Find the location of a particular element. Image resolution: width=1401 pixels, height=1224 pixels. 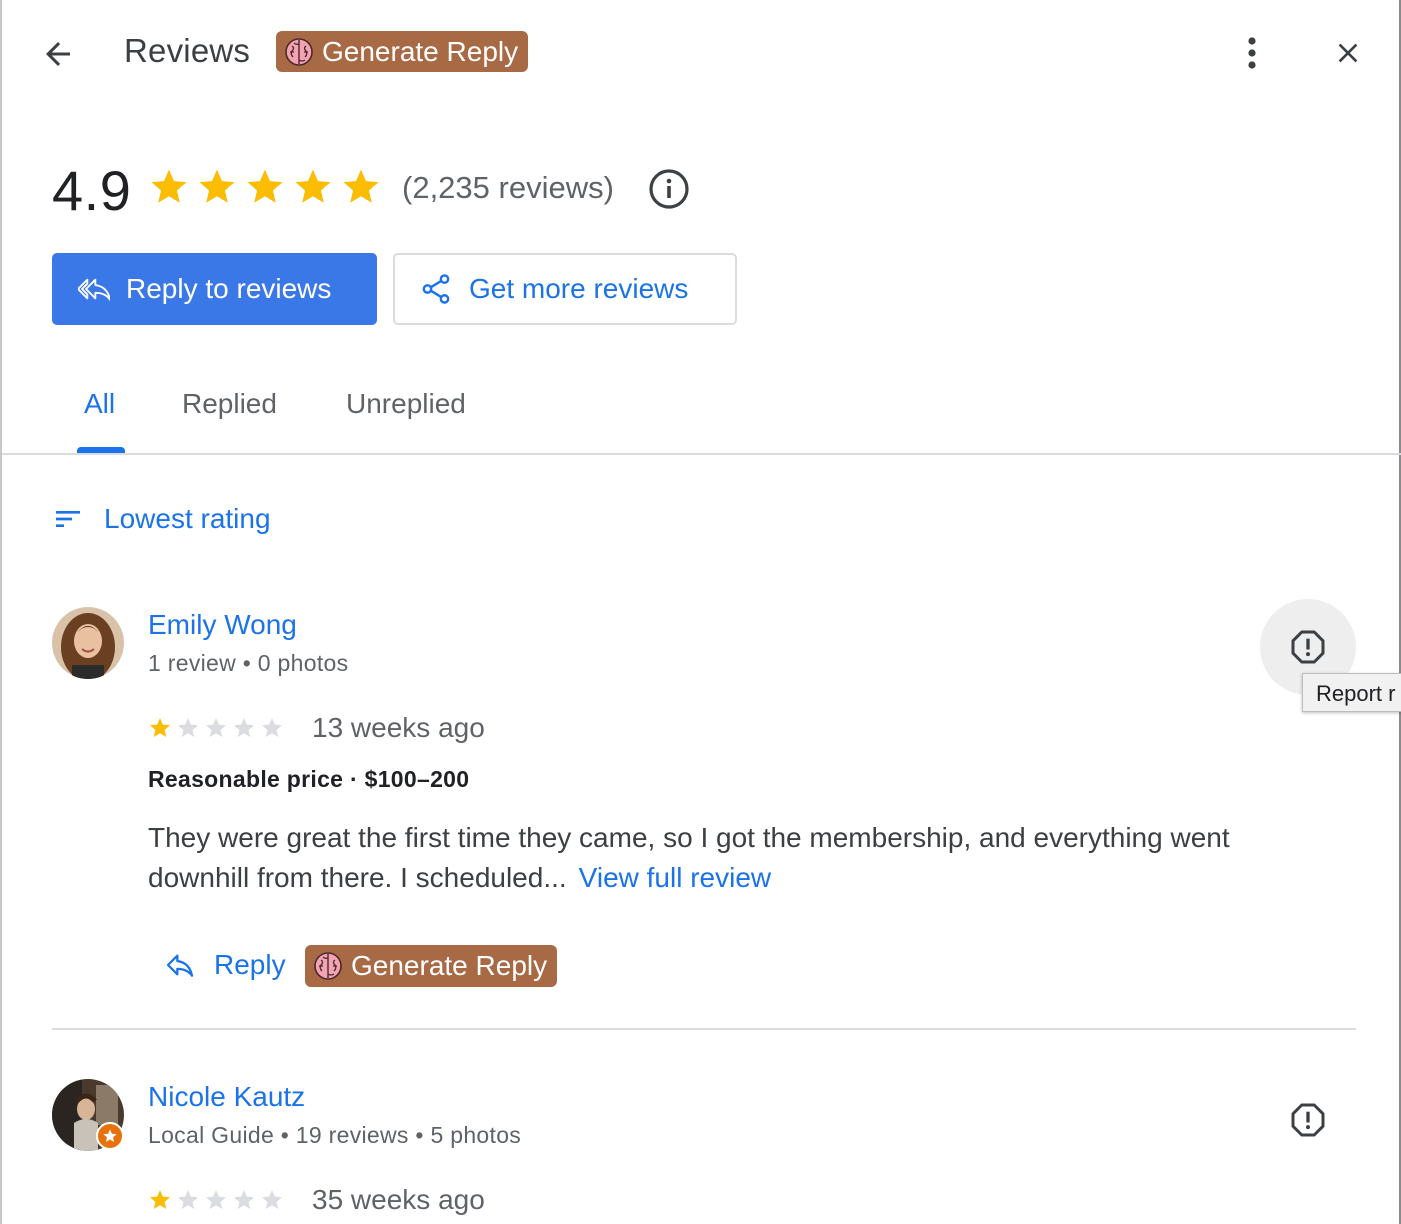

report-button is located at coordinates (1308, 1120).